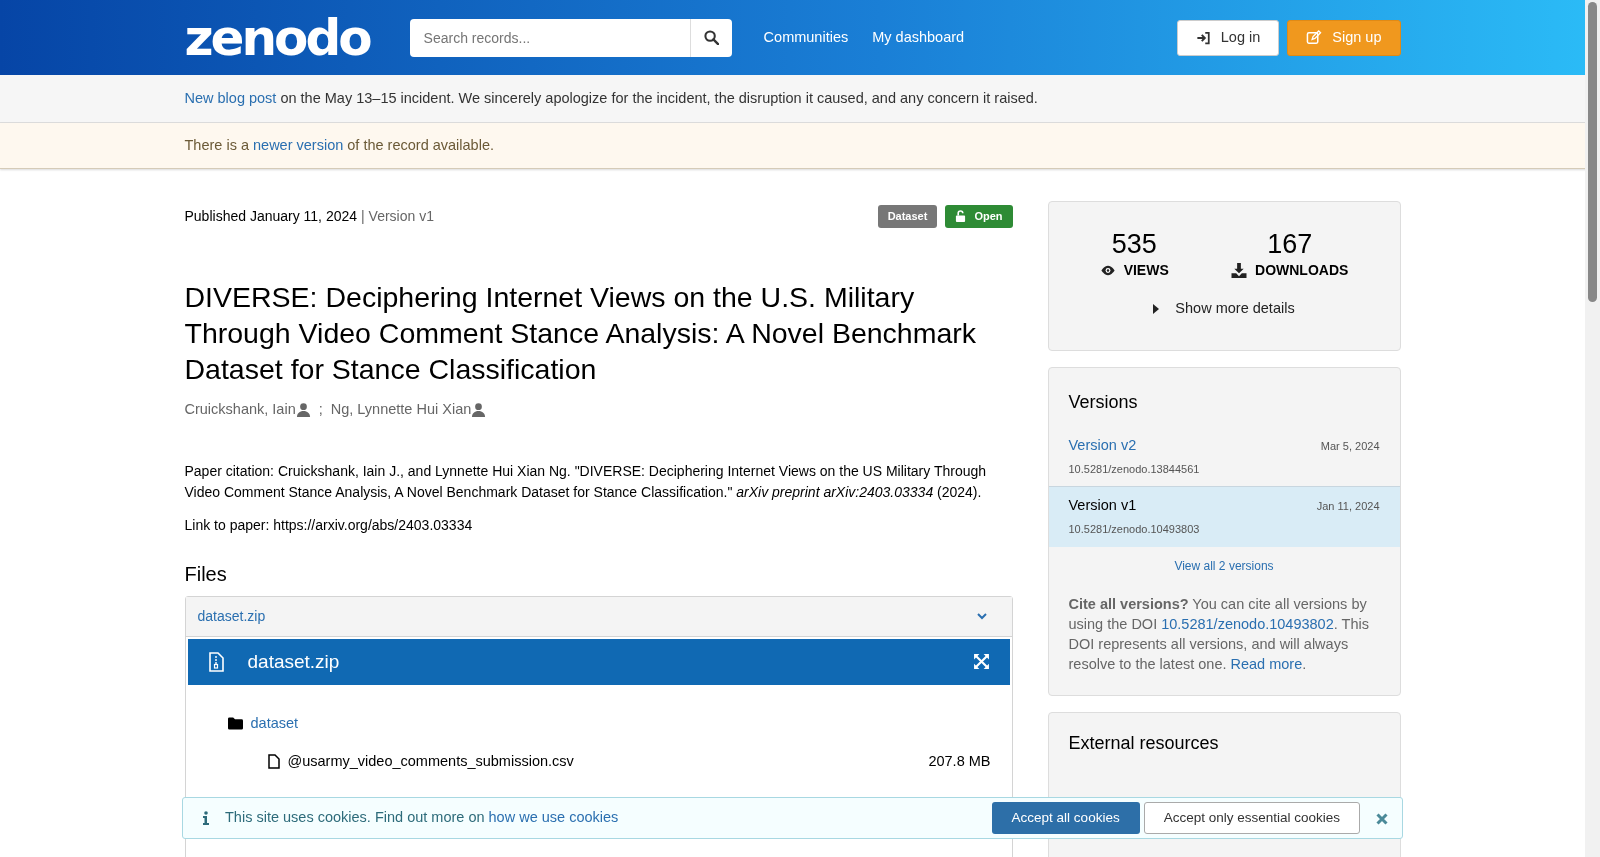 Image resolution: width=1600 pixels, height=857 pixels. I want to click on view-label: VIEWS, so click(1146, 270).